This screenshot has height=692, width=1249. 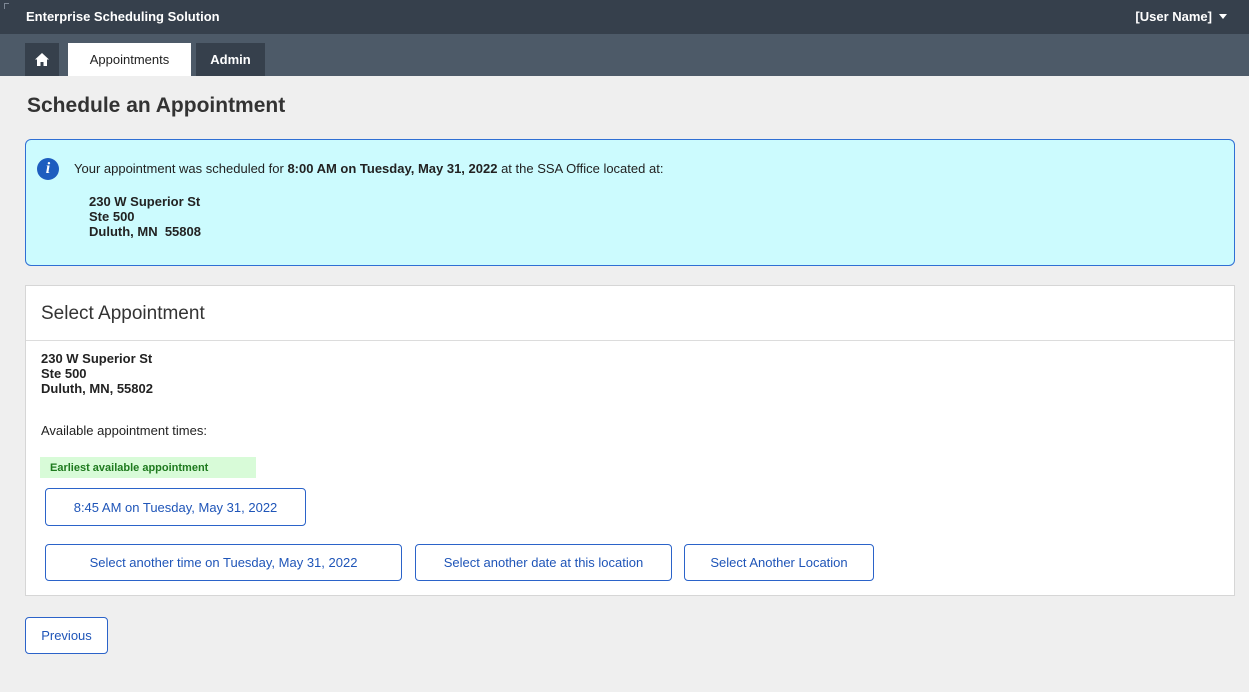 I want to click on nav-bar: Appointments Admin, so click(x=624, y=55).